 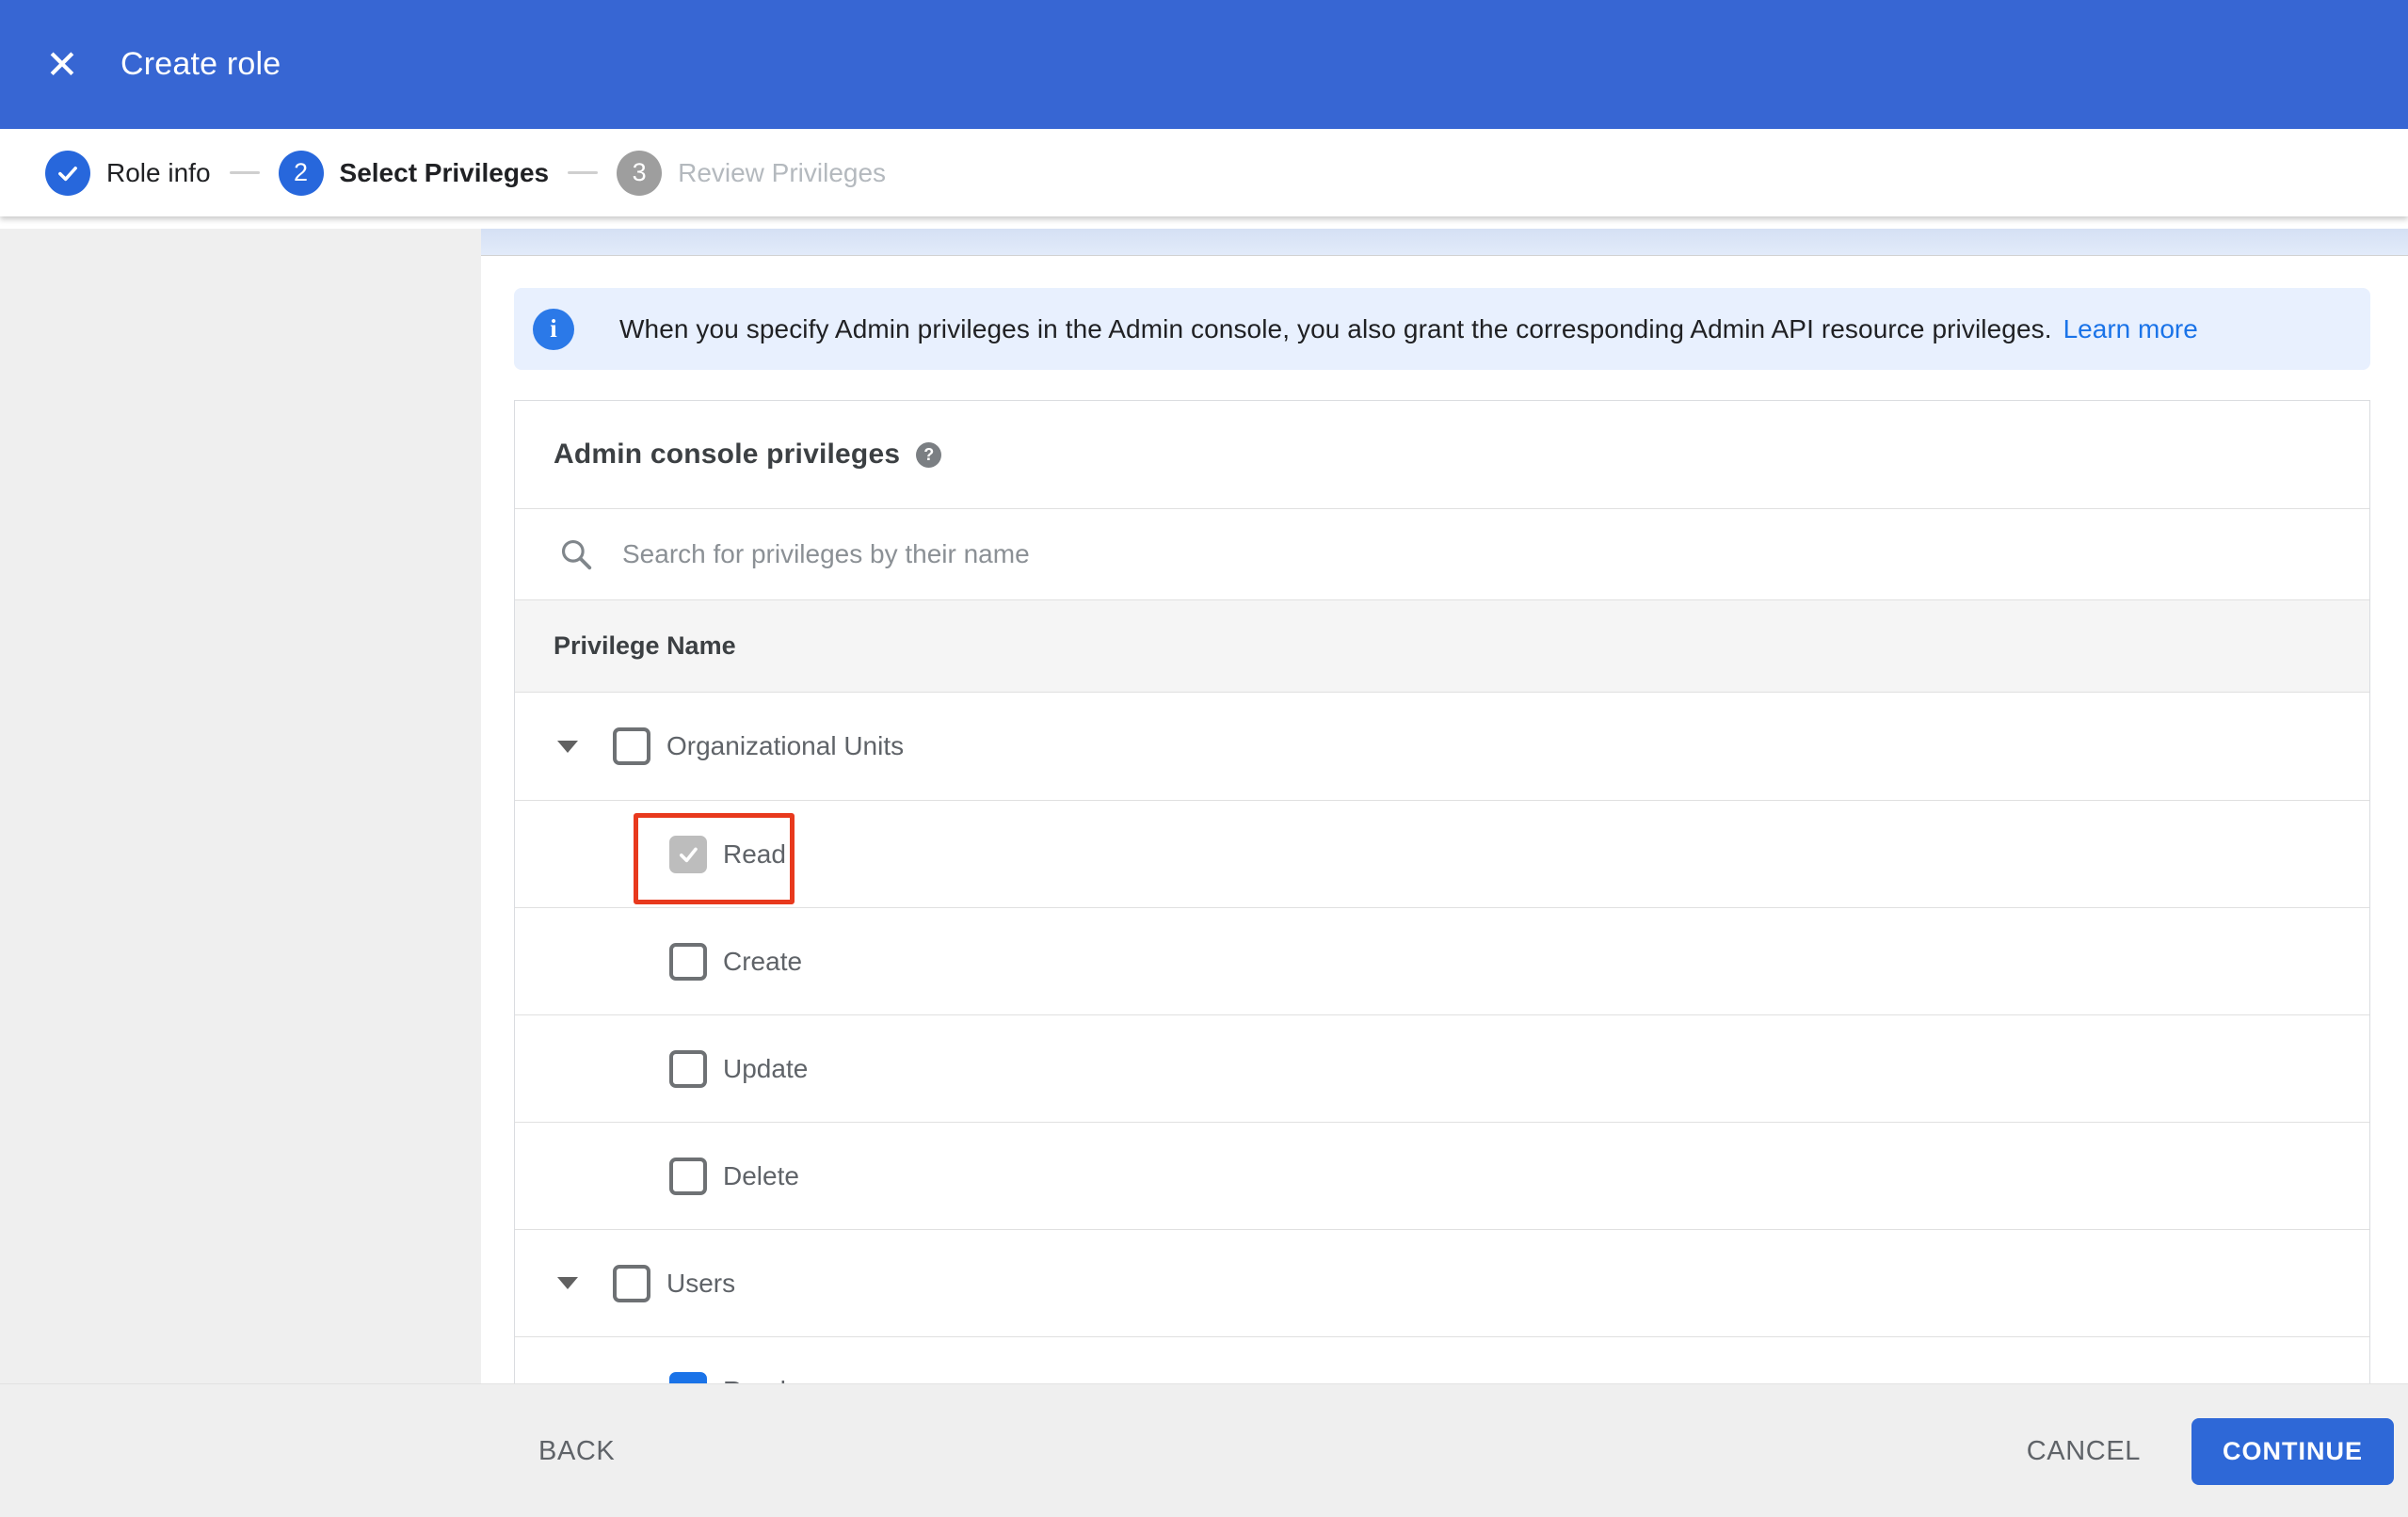 I want to click on back-button: BACK, so click(x=576, y=1450).